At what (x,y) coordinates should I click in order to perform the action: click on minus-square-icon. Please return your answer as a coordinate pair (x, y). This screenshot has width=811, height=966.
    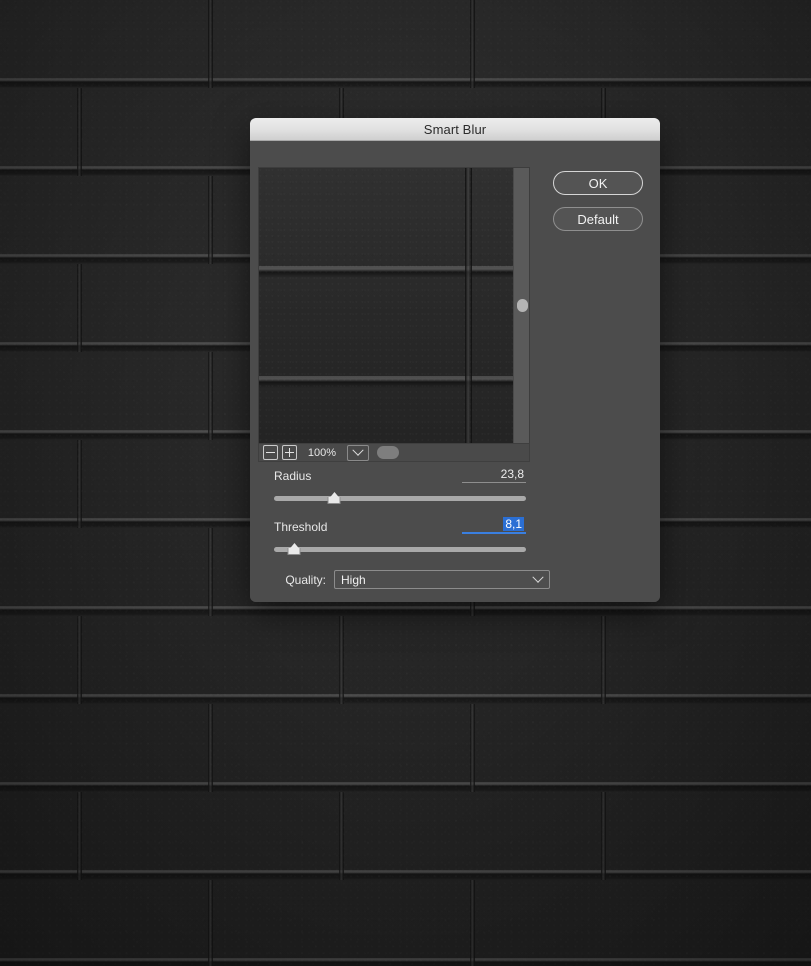
    Looking at the image, I should click on (270, 452).